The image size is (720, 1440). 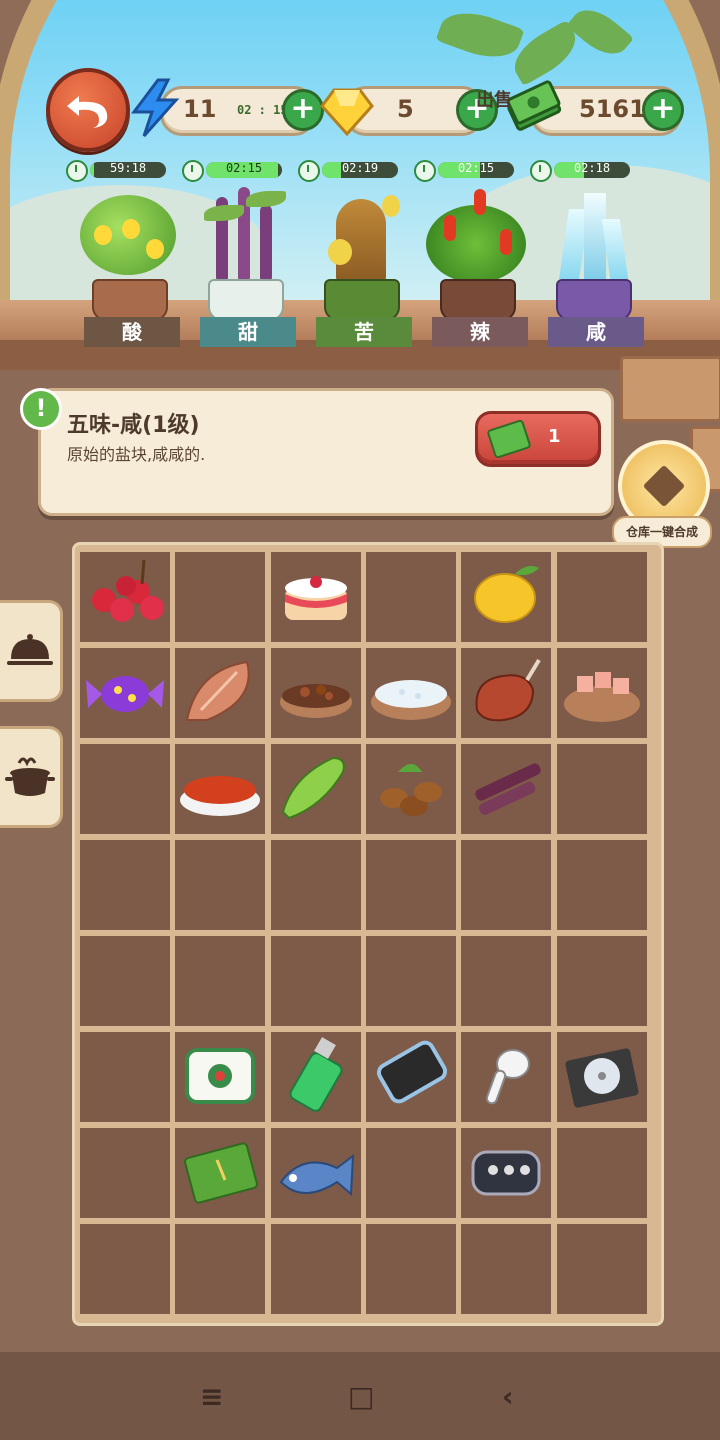 I want to click on item-info-panel: 五味-咸(1级) 原始的盐块,咸咸的. 1, so click(x=326, y=452).